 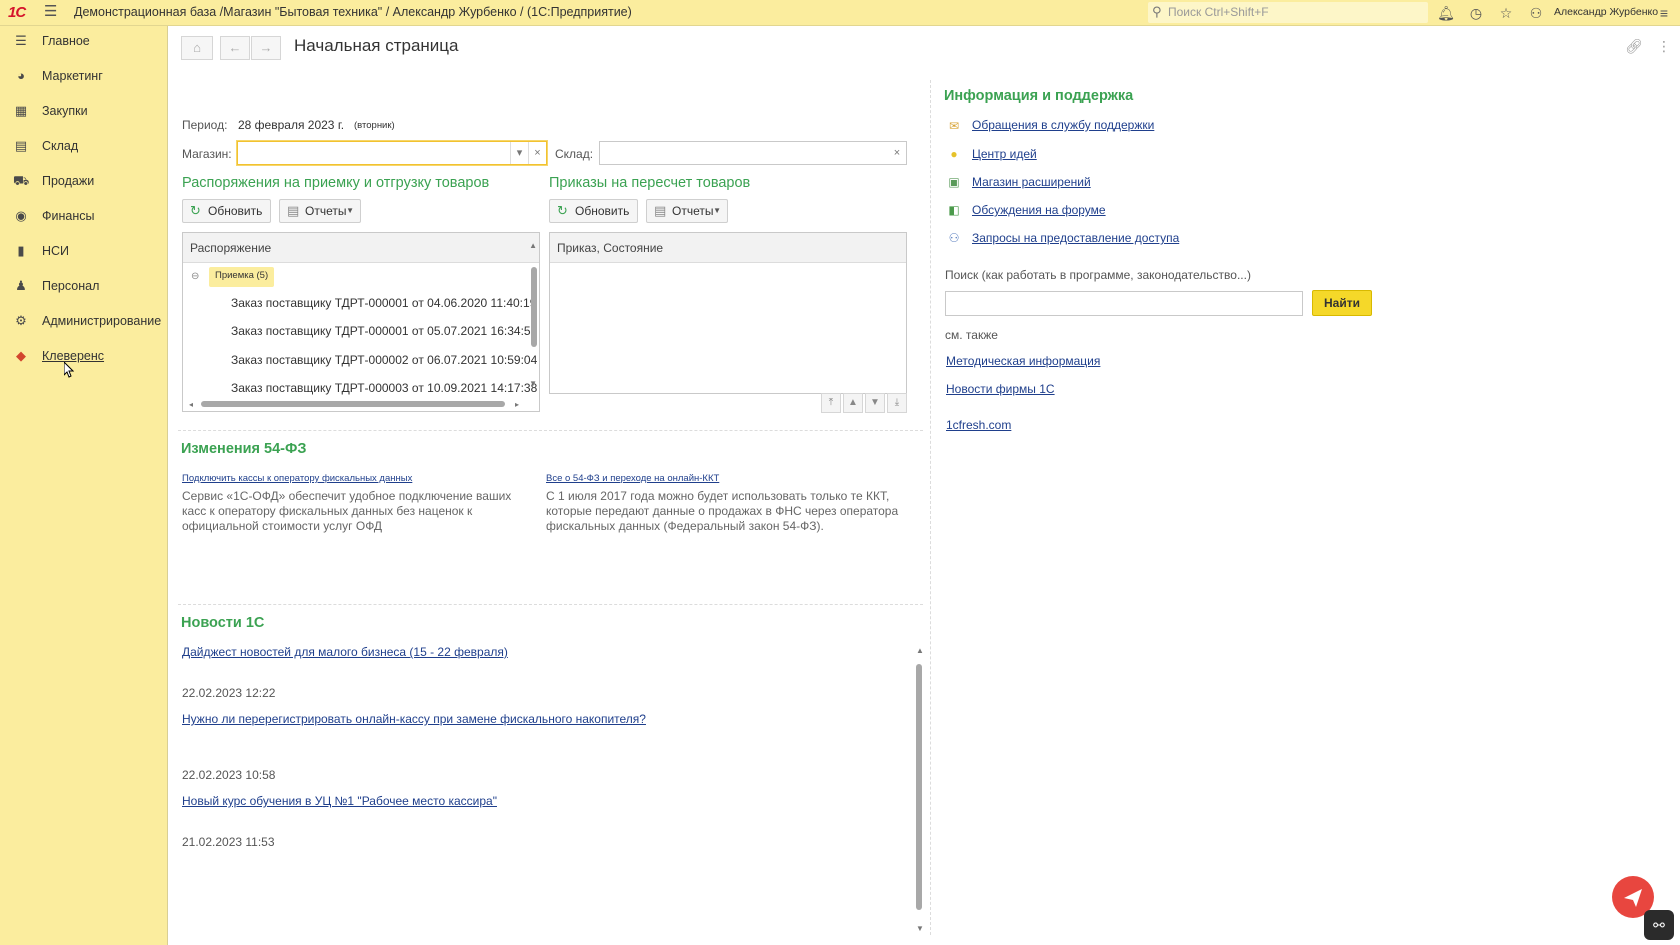 I want to click on table-header: Распоряжение, so click(x=361, y=248).